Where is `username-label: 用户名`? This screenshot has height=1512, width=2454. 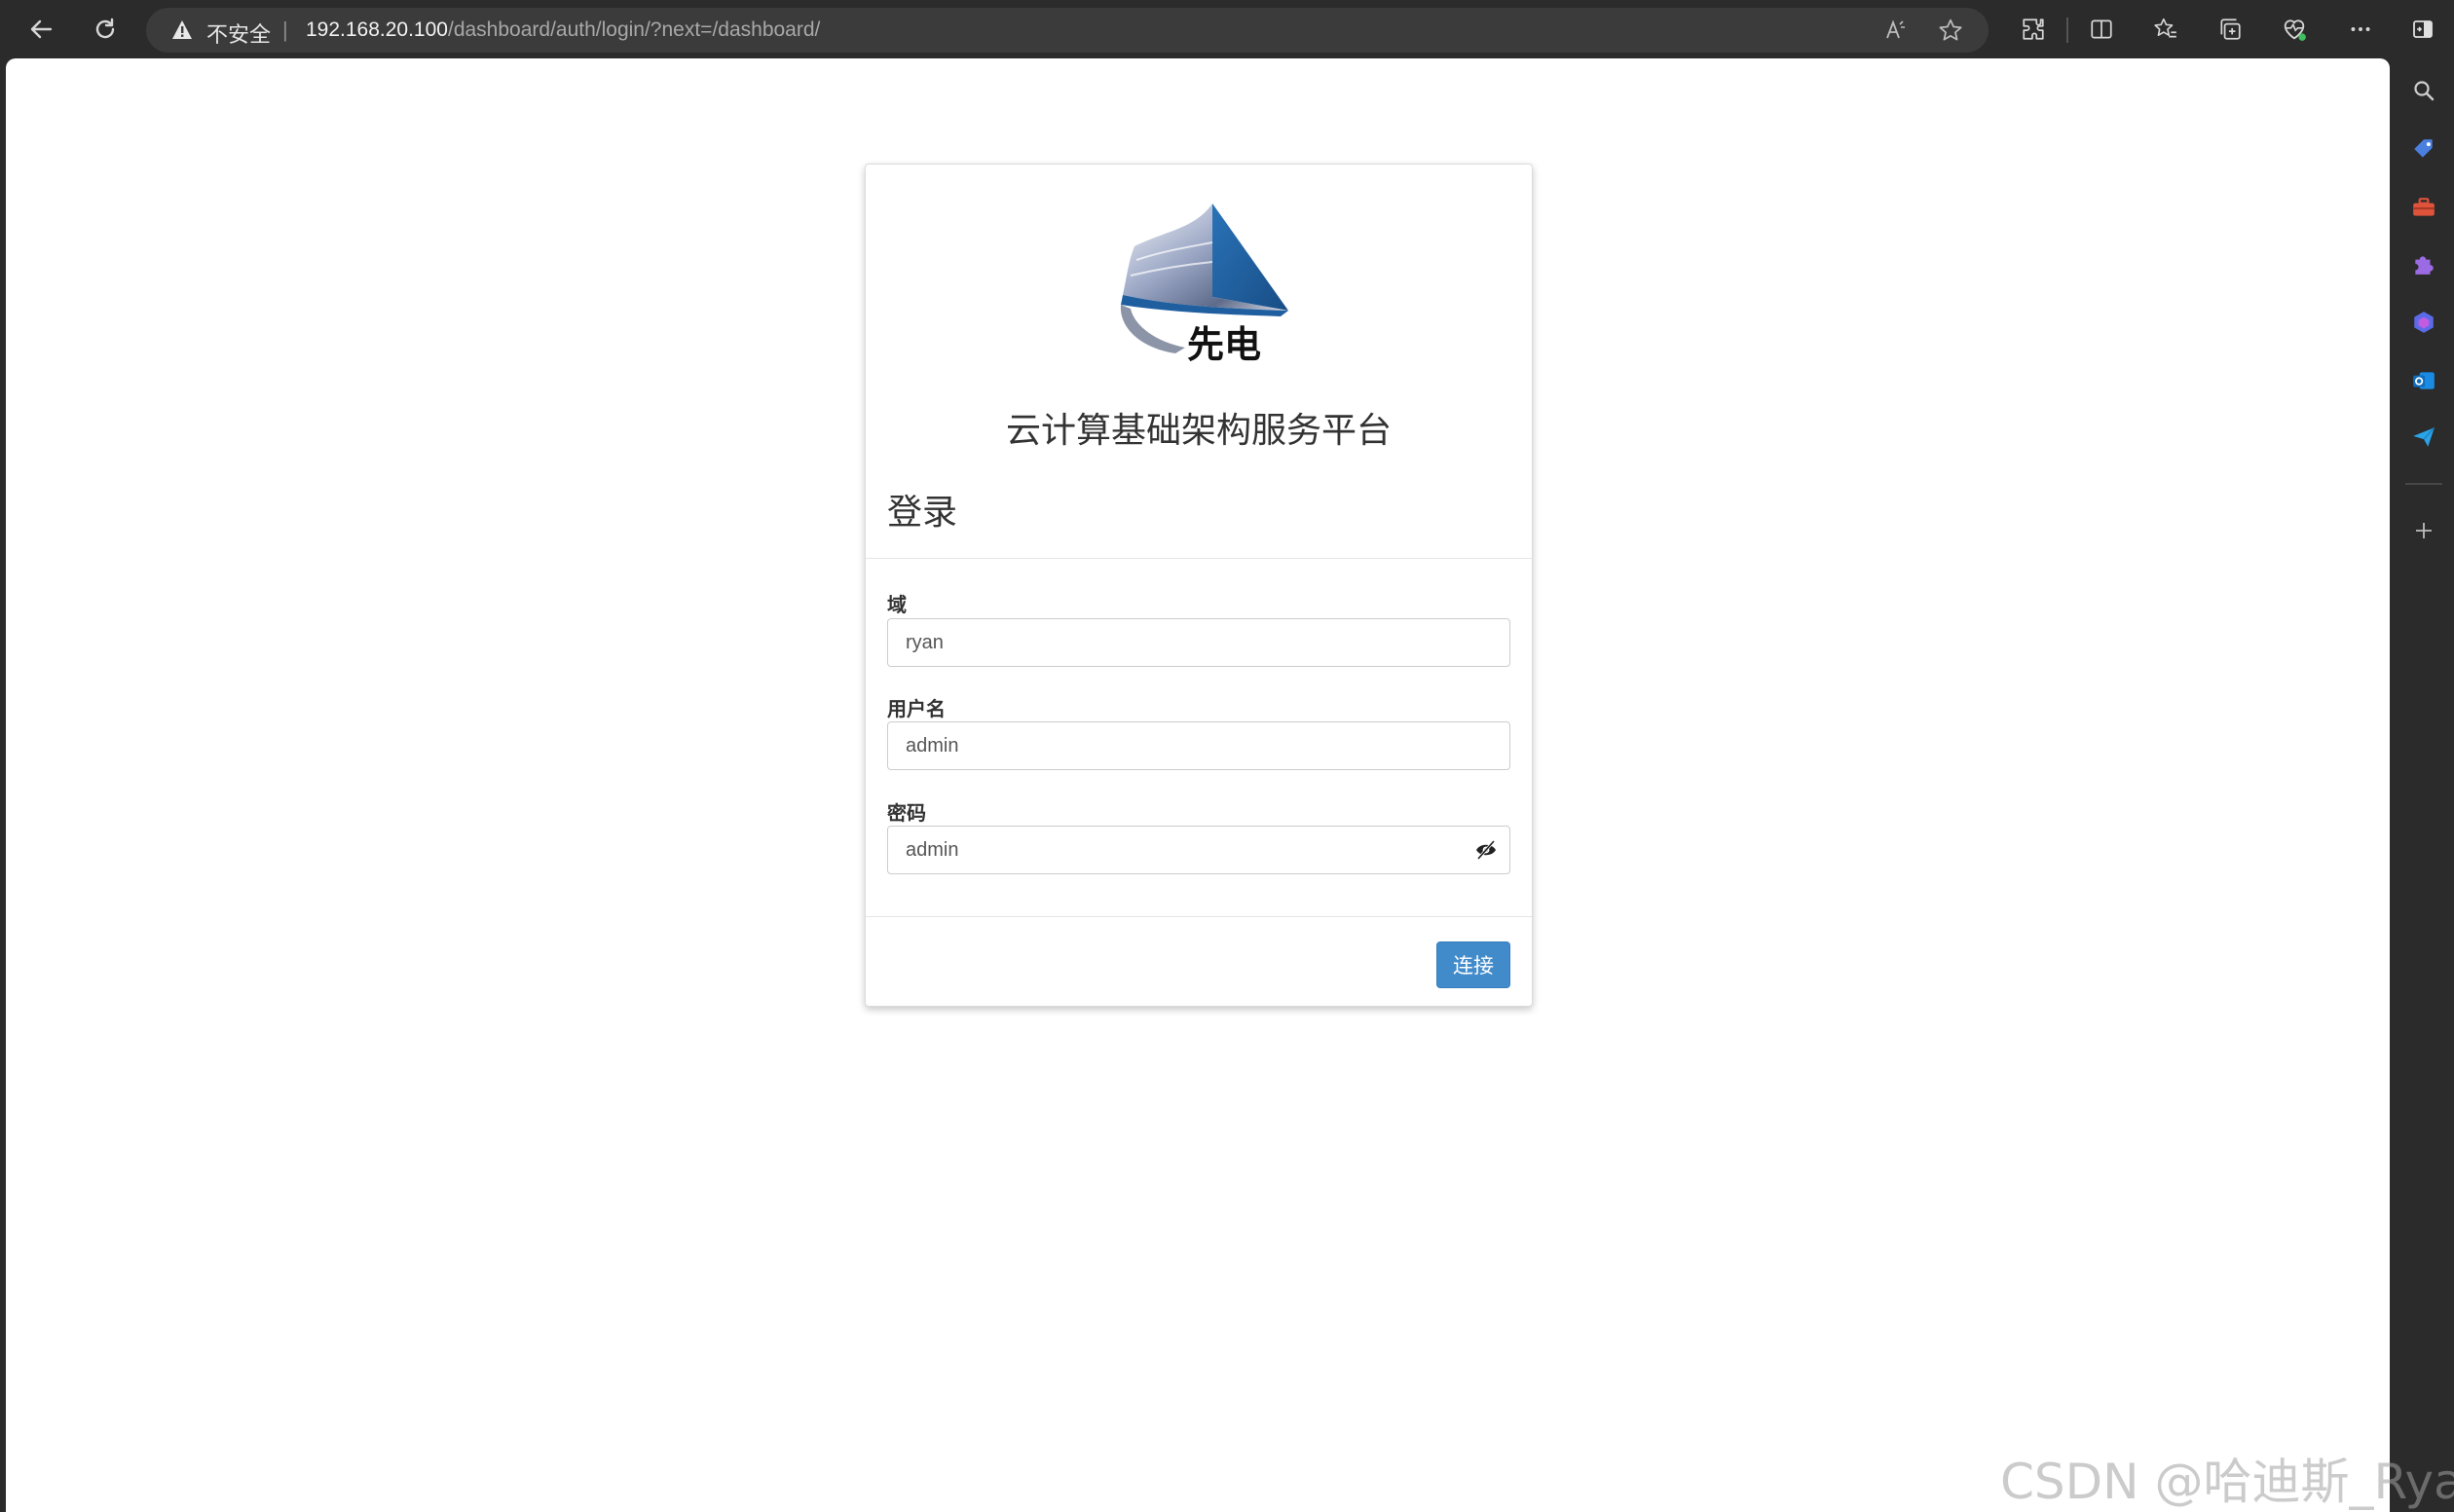 username-label: 用户名 is located at coordinates (916, 709).